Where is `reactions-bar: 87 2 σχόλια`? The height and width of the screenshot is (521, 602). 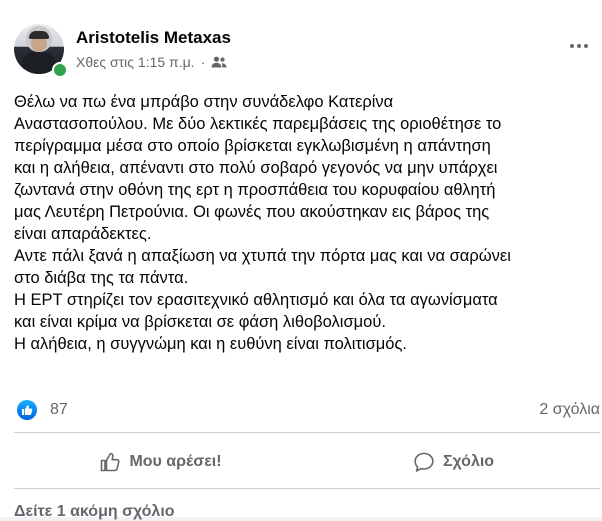 reactions-bar: 87 2 σχόλια is located at coordinates (307, 411).